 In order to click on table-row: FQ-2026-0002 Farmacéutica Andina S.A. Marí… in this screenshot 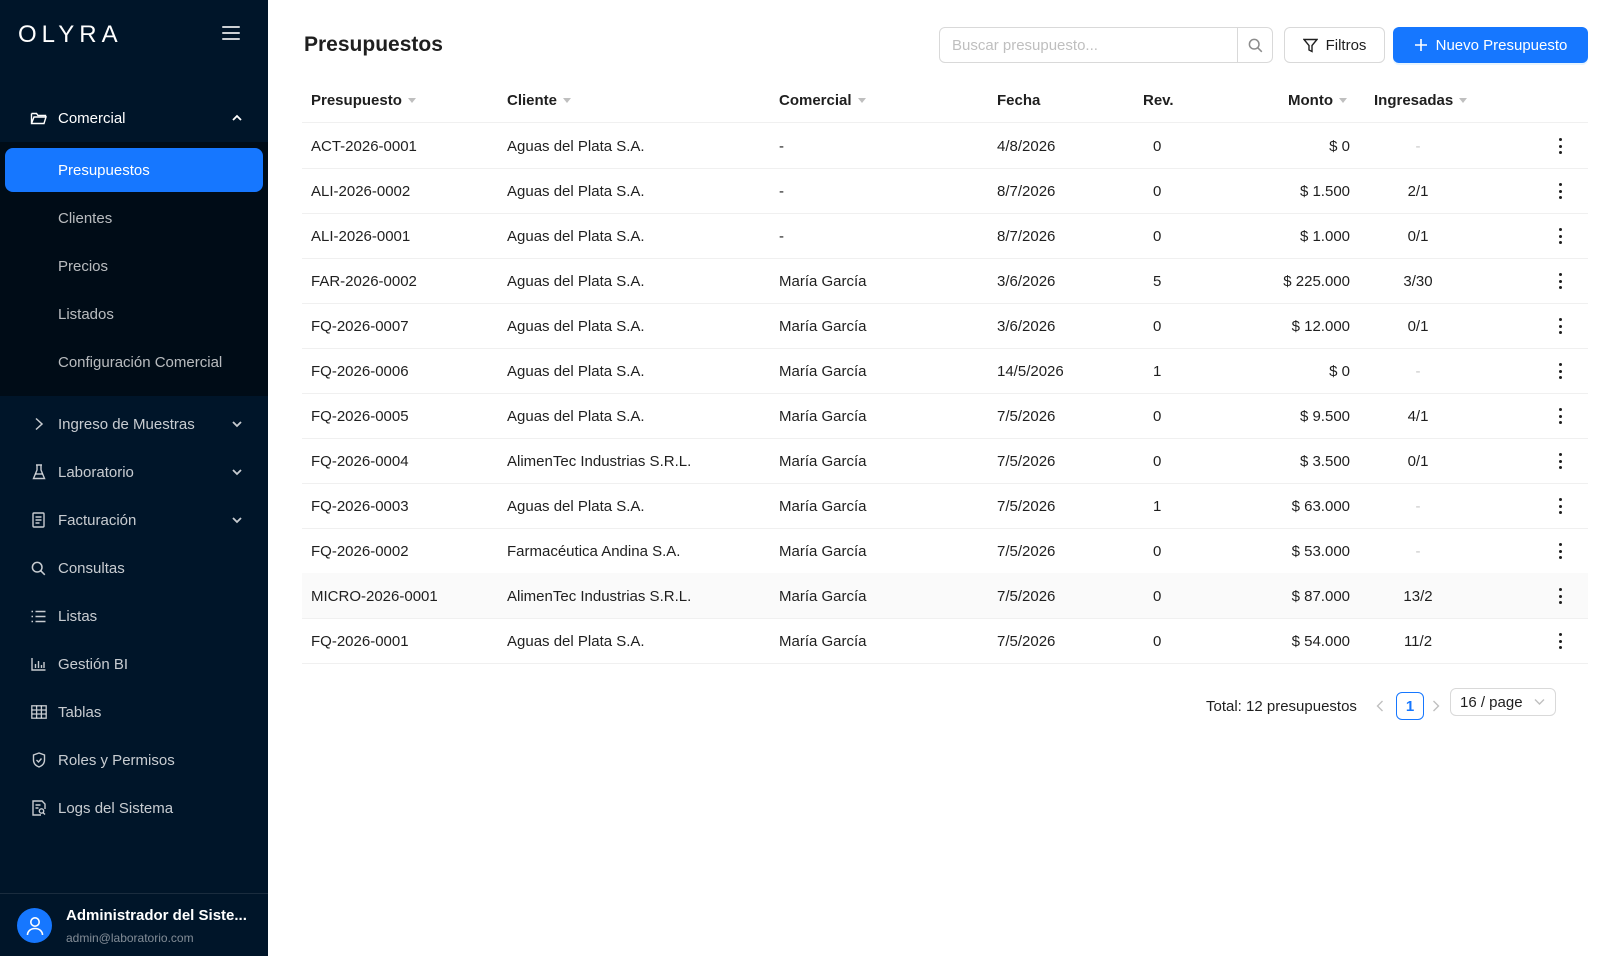, I will do `click(945, 551)`.